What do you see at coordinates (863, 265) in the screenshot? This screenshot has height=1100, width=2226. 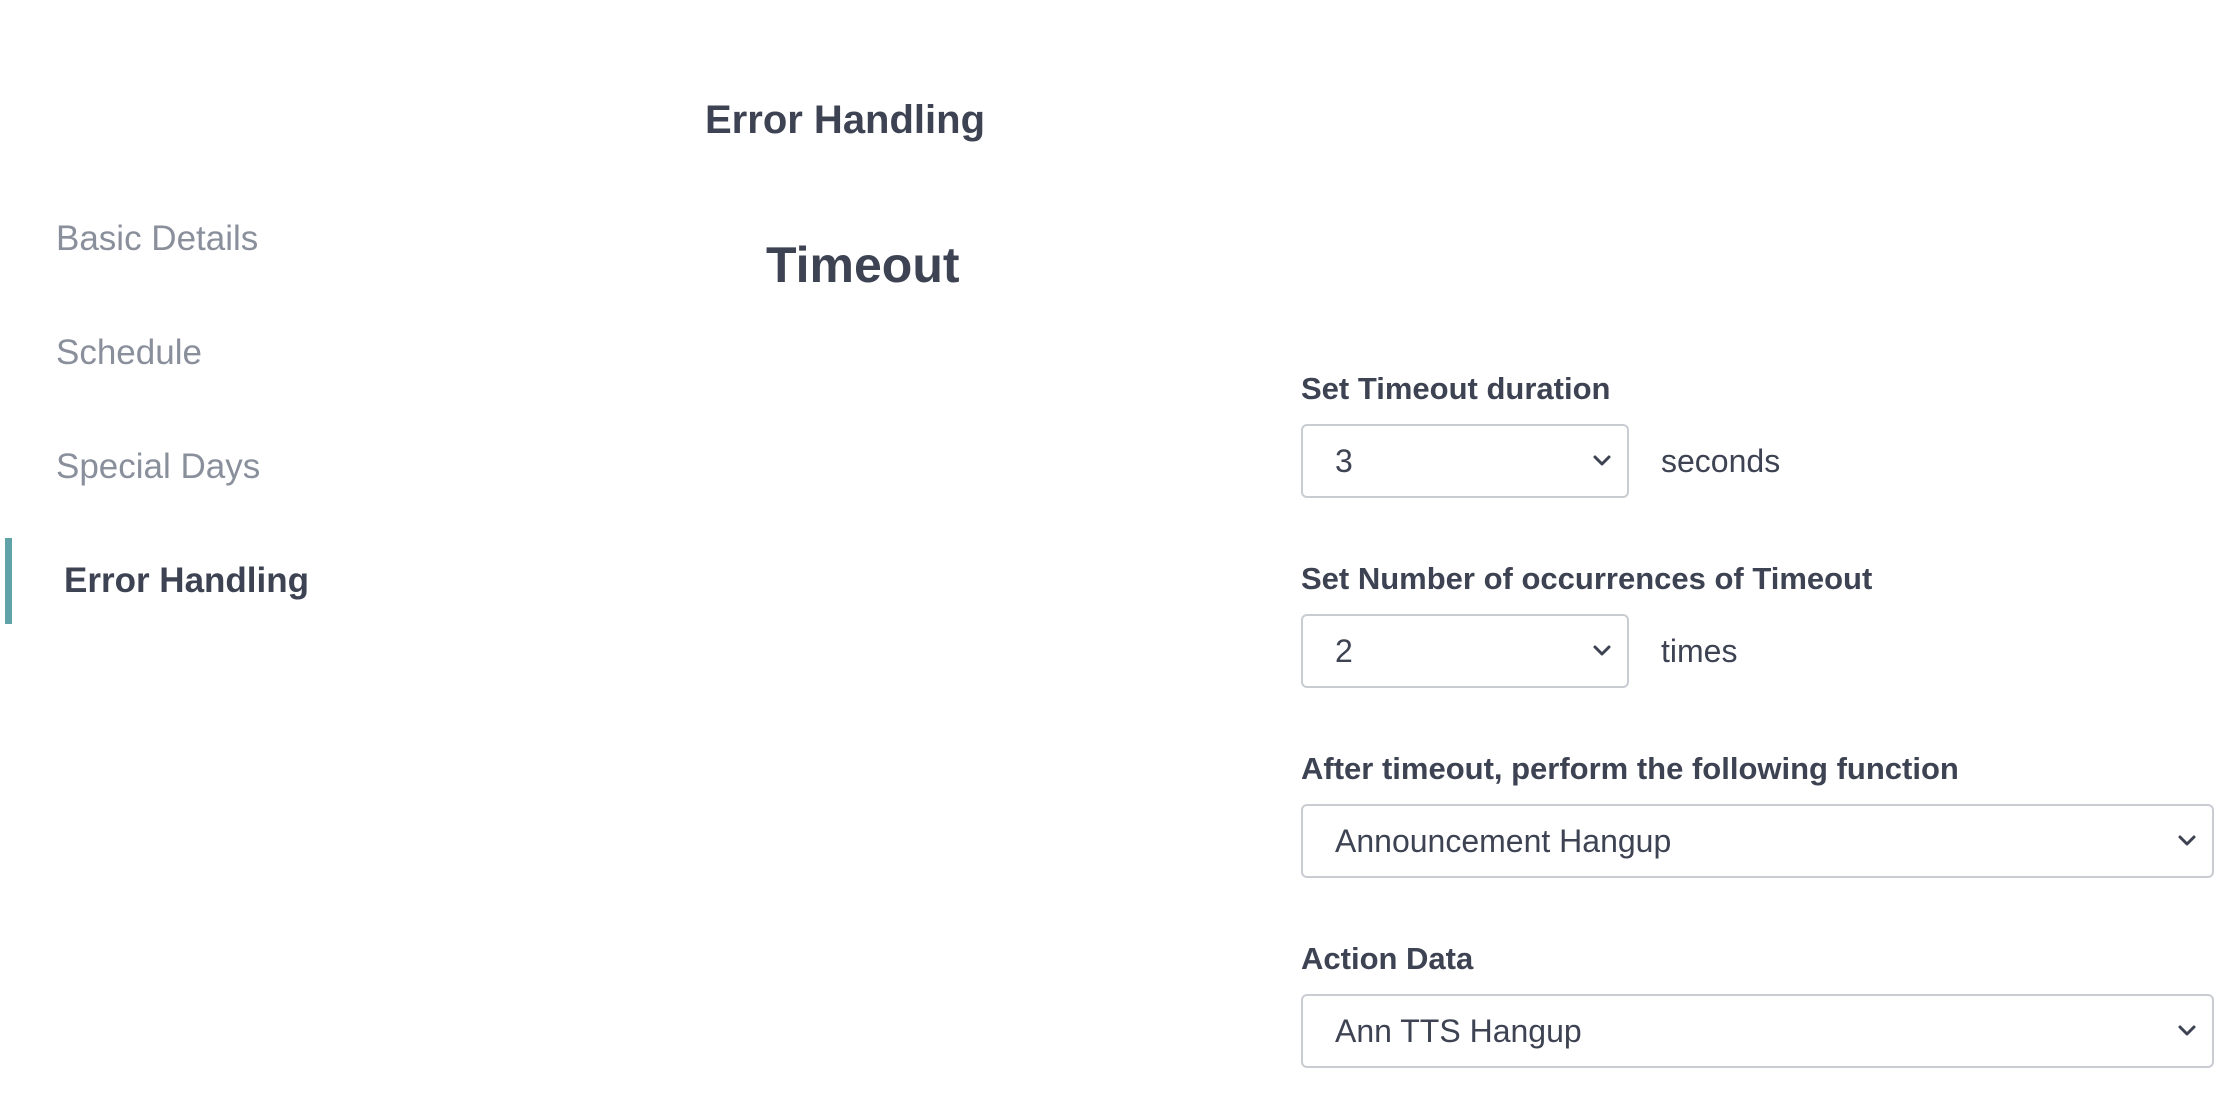 I see `subsection-title: Timeout` at bounding box center [863, 265].